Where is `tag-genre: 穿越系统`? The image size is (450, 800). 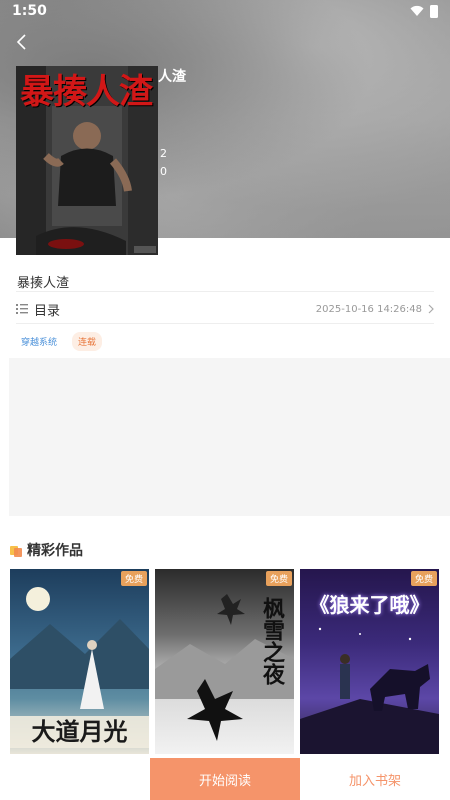
tag-genre: 穿越系统 is located at coordinates (39, 341).